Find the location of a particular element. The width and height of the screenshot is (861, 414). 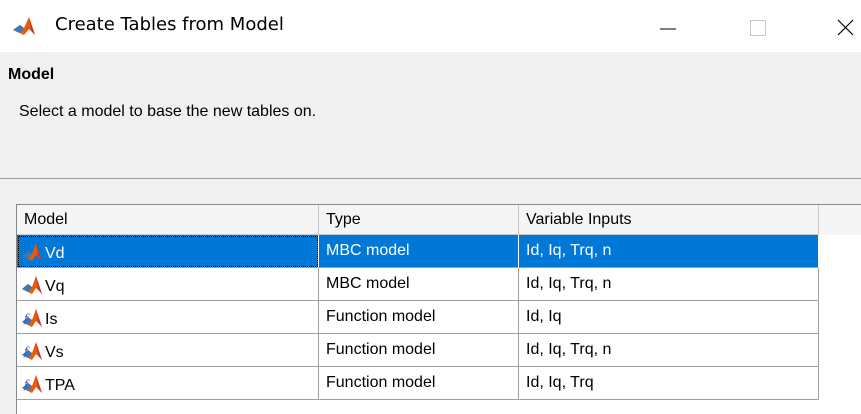

close-button is located at coordinates (843, 27).